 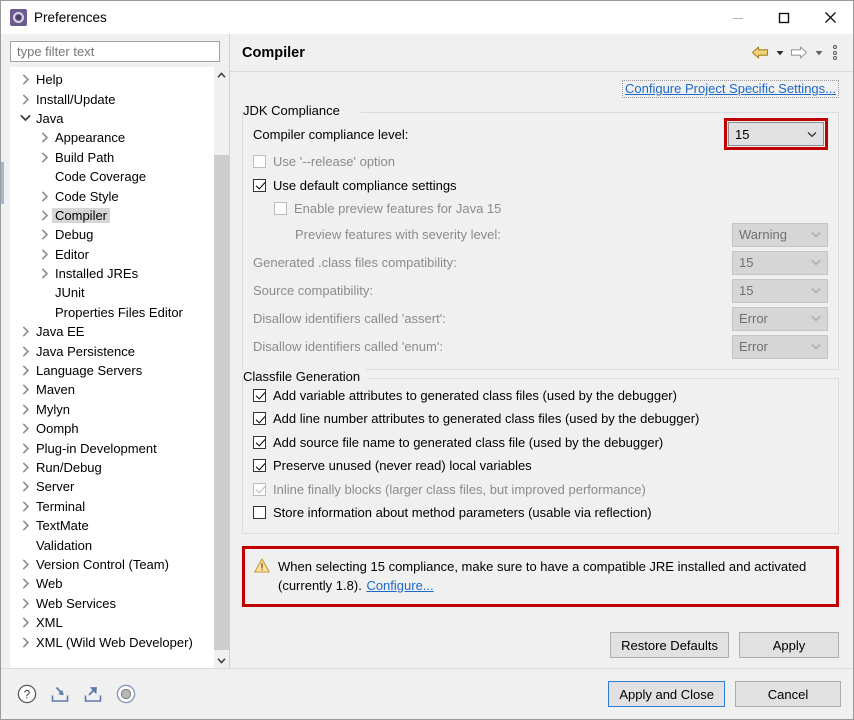 What do you see at coordinates (780, 318) in the screenshot?
I see `disallow-assert-select: Error` at bounding box center [780, 318].